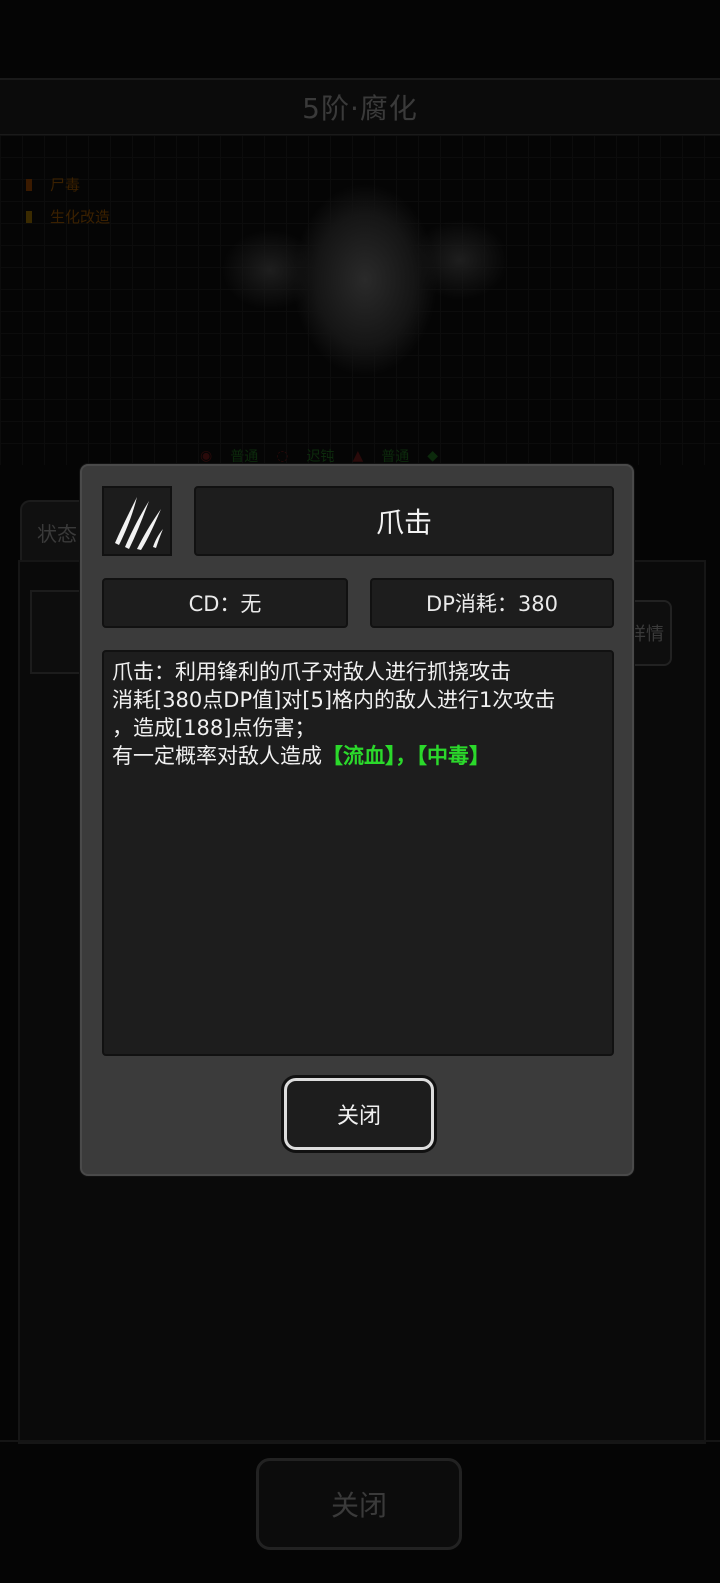 Image resolution: width=720 pixels, height=1583 pixels. I want to click on skill-title: 爪击, so click(404, 521).